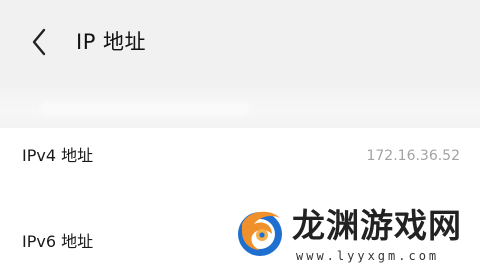 The image size is (480, 270). I want to click on watermark-title: 龙渊游戏网, so click(377, 225).